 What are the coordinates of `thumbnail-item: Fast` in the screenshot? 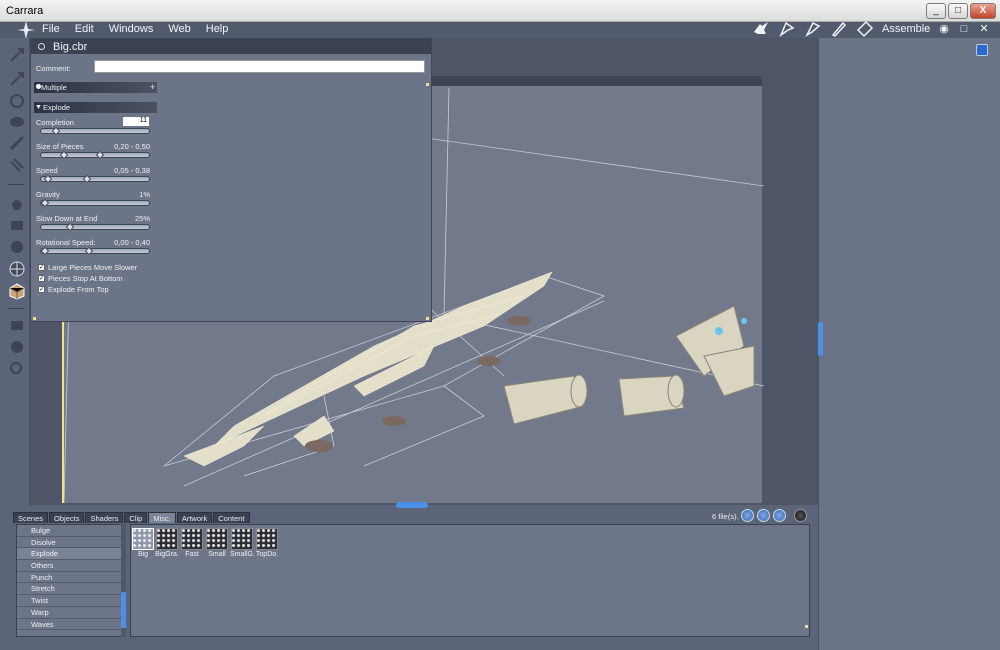 It's located at (192, 543).